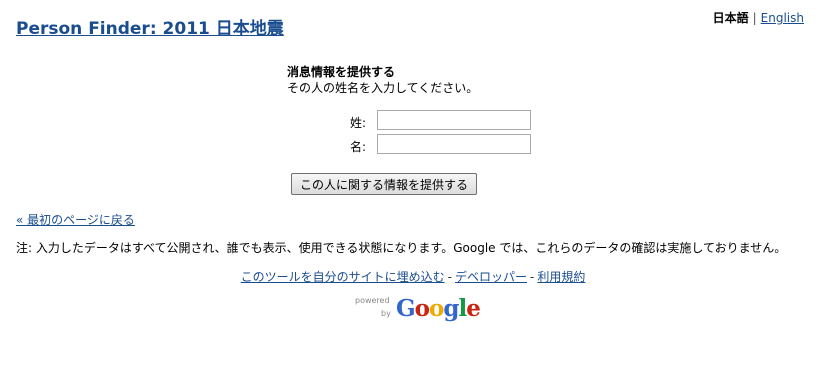 The image size is (826, 367). Describe the element at coordinates (372, 300) in the screenshot. I see `powered-text: powered` at that location.